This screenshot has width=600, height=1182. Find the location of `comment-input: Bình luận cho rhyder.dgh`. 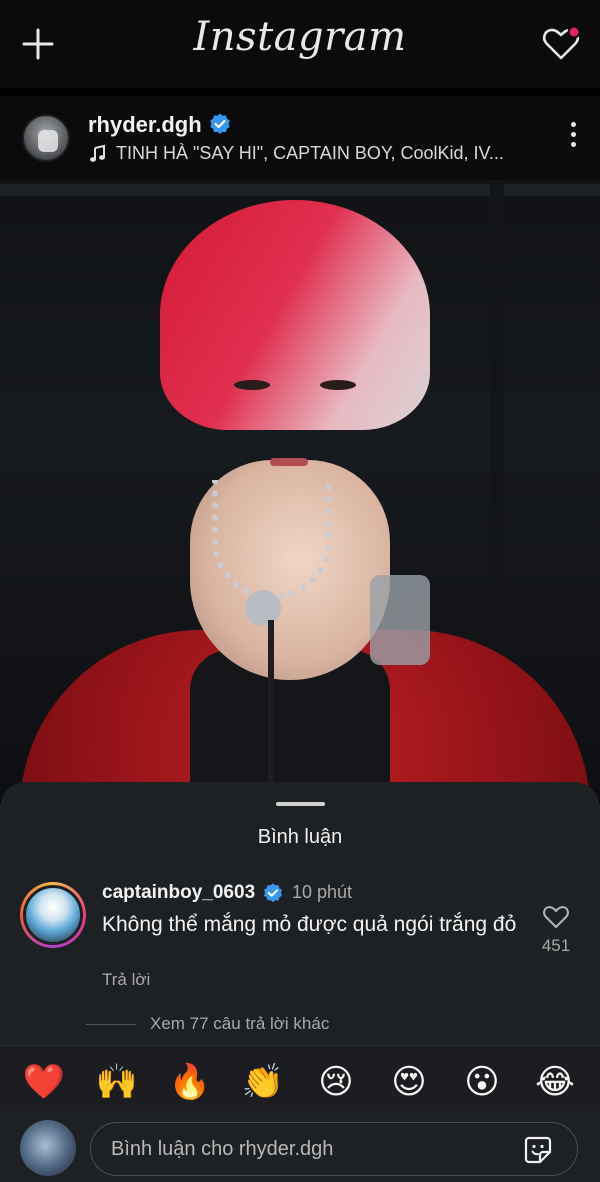

comment-input: Bình luận cho rhyder.dgh is located at coordinates (334, 1149).